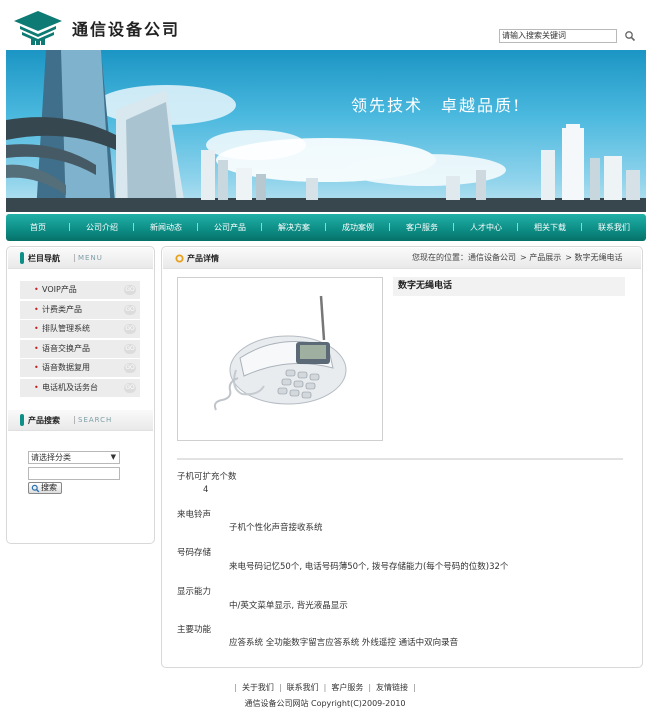 The height and width of the screenshot is (727, 650). Describe the element at coordinates (70, 387) in the screenshot. I see `category-label: 电话机及话务台` at that location.